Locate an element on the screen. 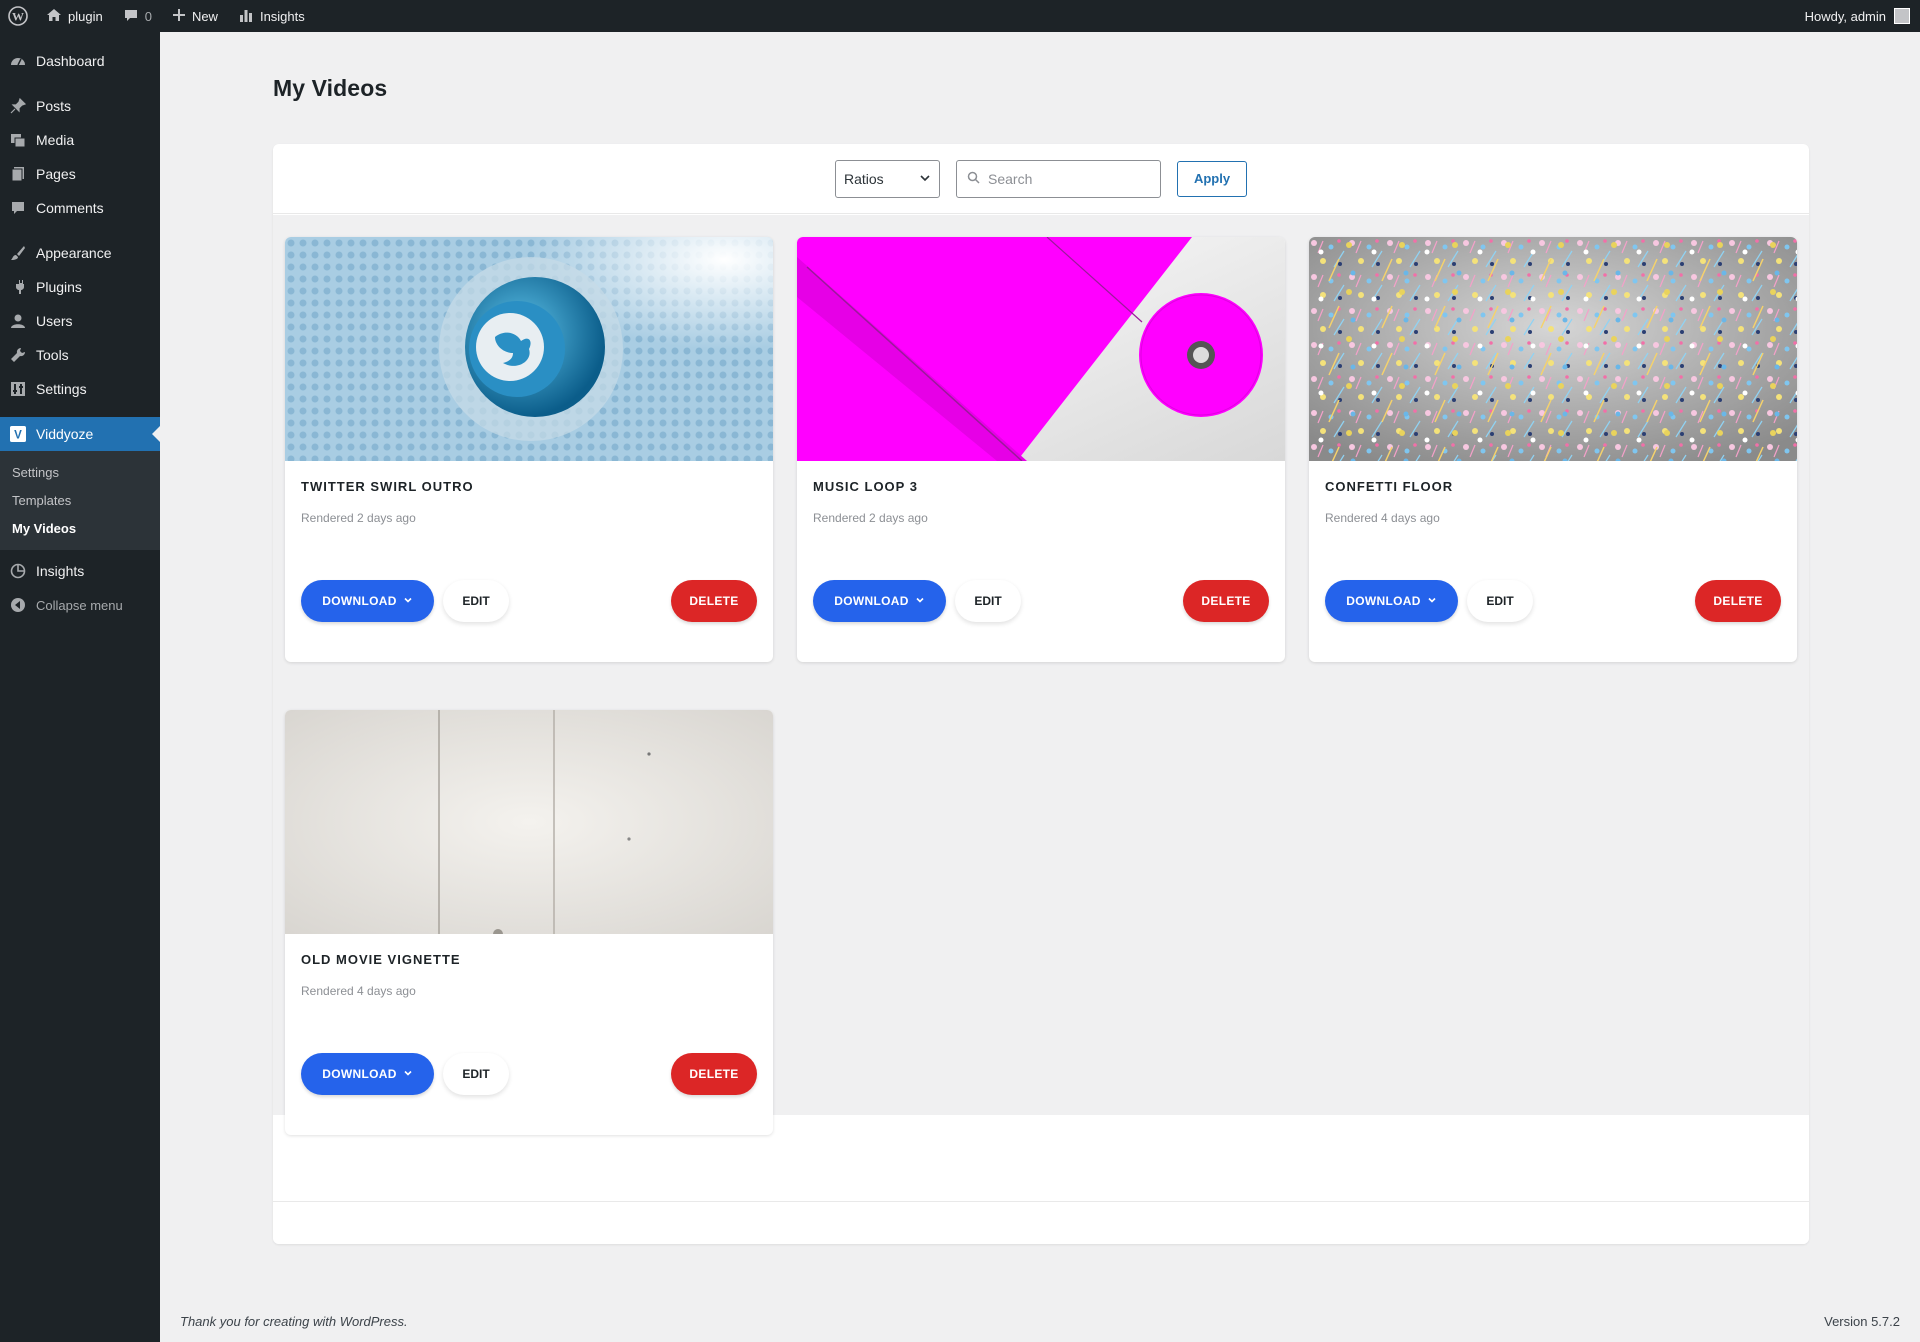  submenu-item-templates: Templates is located at coordinates (80, 500).